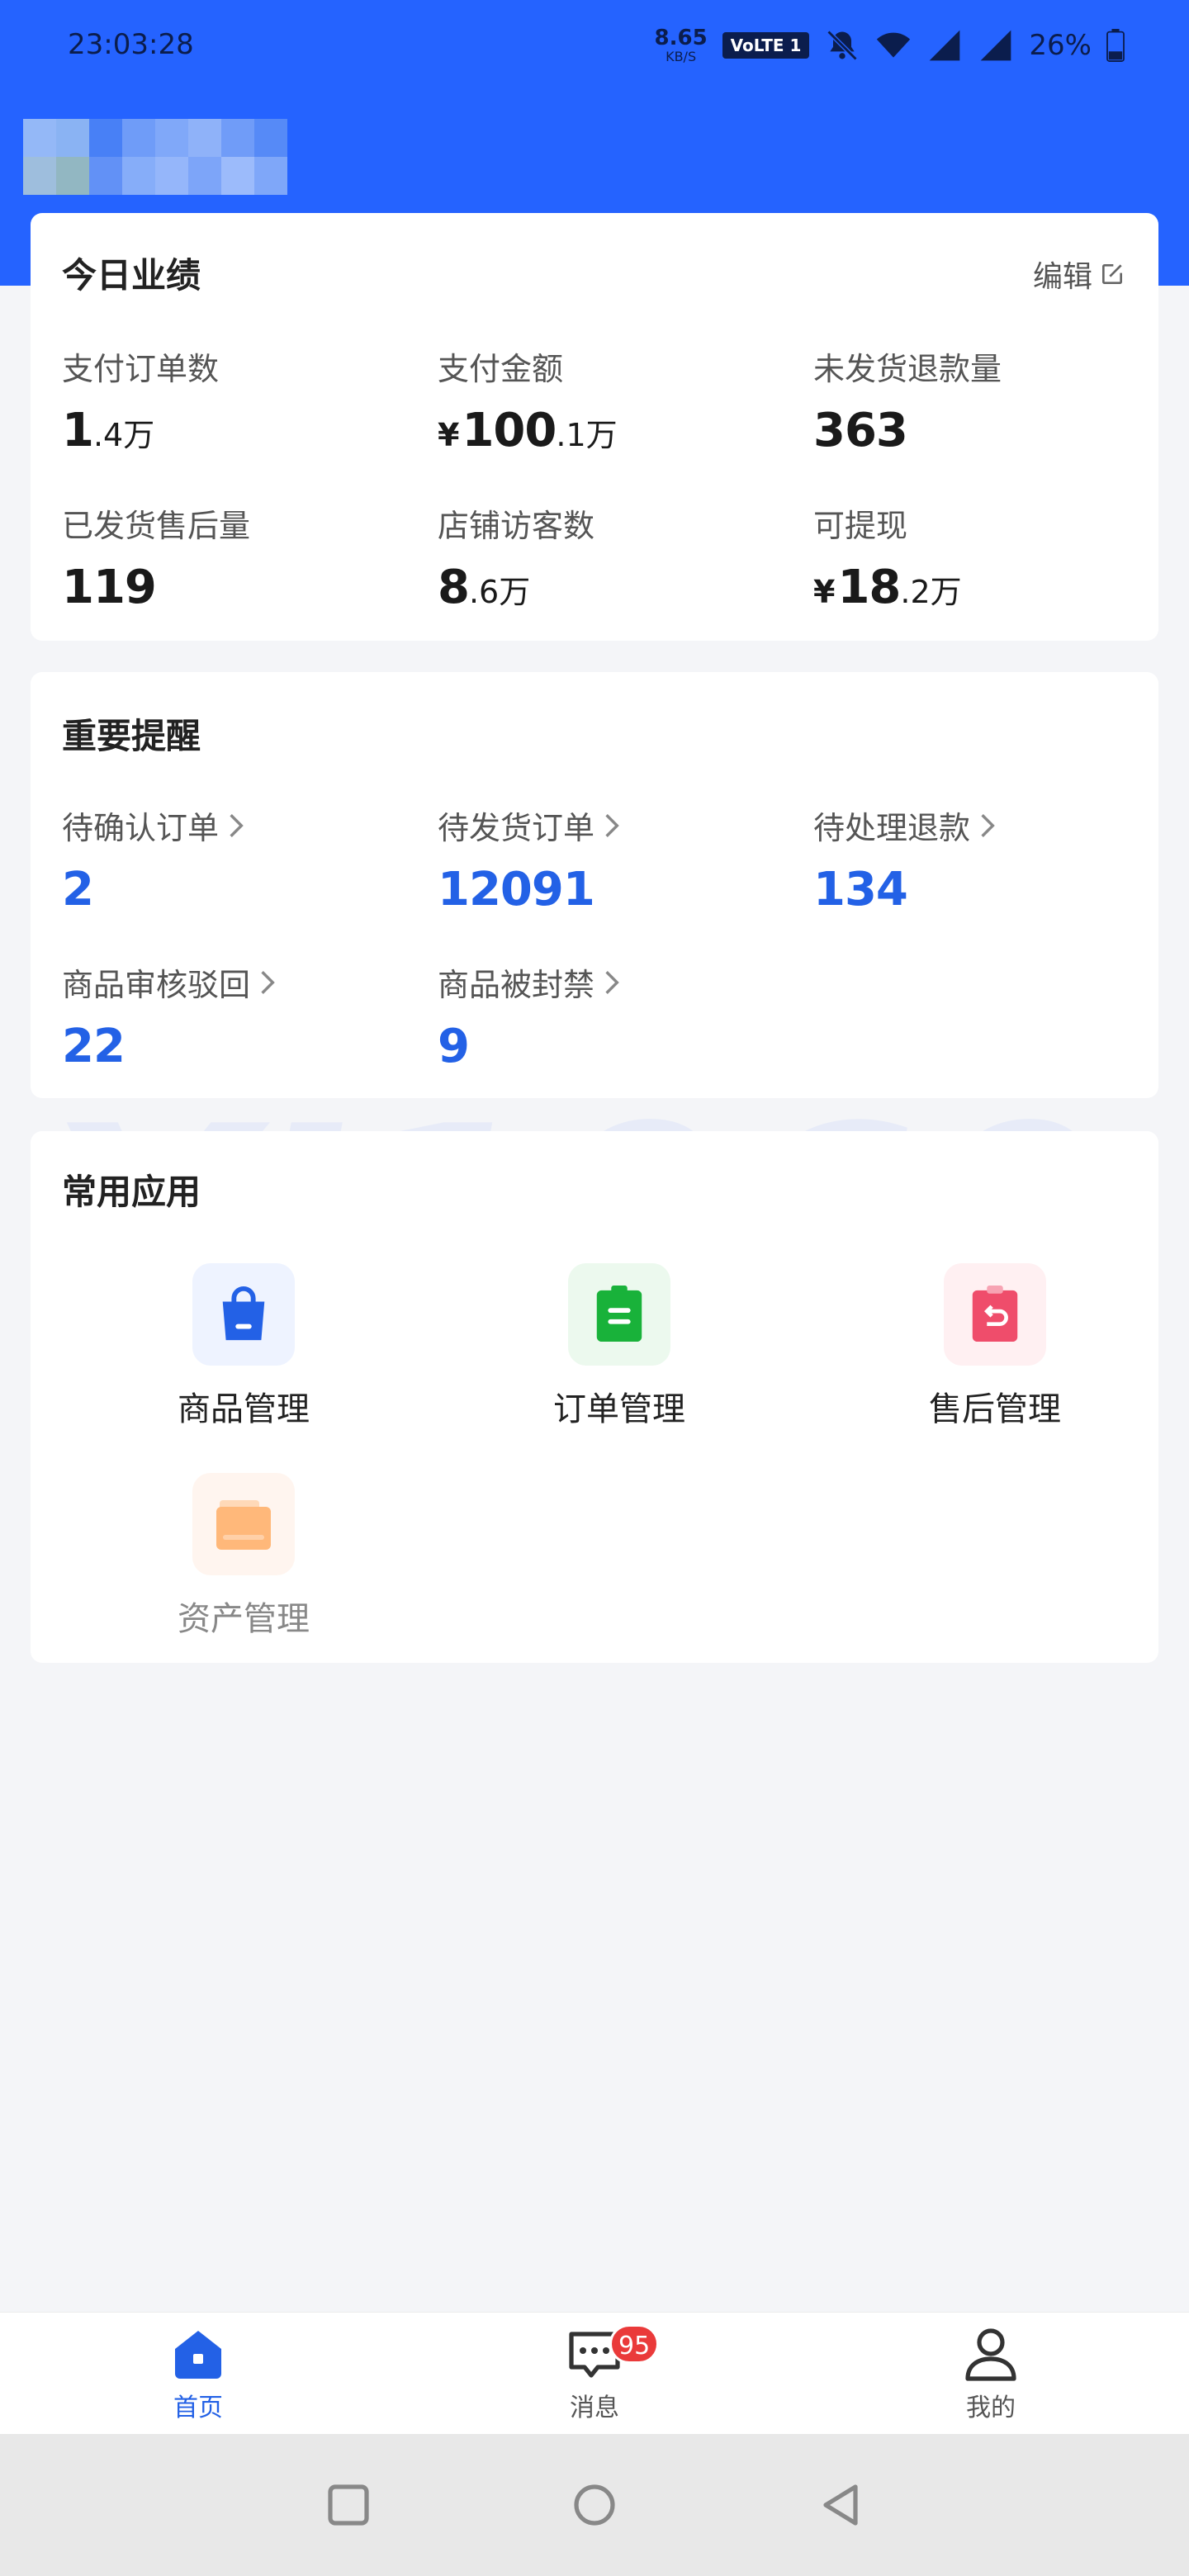  I want to click on reminder-label: 商品被封禁, so click(611, 982).